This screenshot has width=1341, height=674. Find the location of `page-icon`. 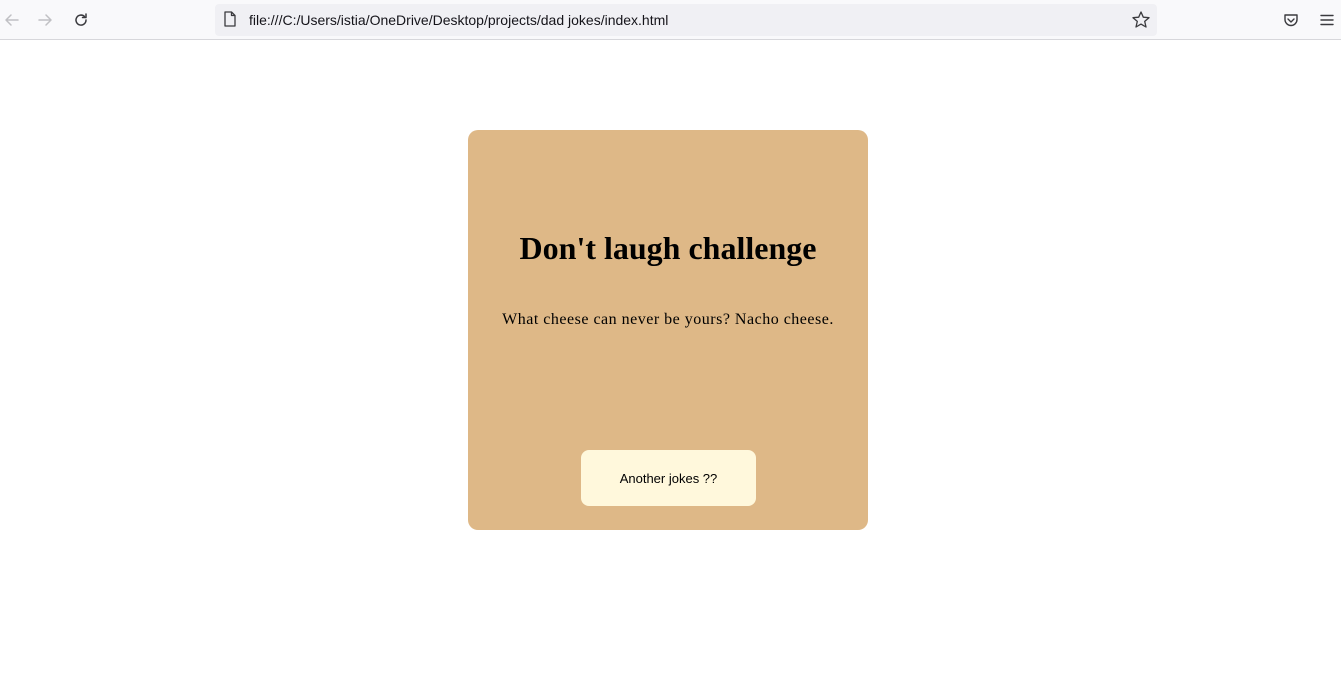

page-icon is located at coordinates (230, 21).